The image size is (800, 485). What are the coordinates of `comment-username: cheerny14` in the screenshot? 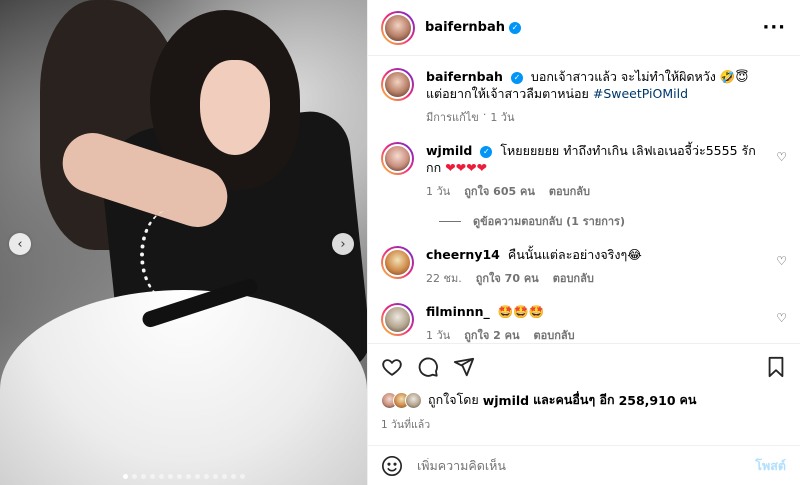 It's located at (463, 254).